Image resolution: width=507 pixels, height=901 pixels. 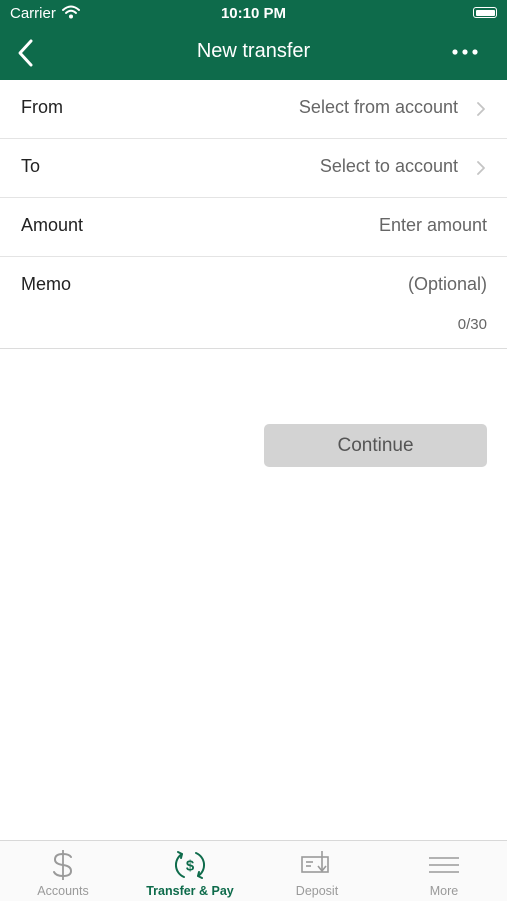 I want to click on continue-button: Continue, so click(x=375, y=445).